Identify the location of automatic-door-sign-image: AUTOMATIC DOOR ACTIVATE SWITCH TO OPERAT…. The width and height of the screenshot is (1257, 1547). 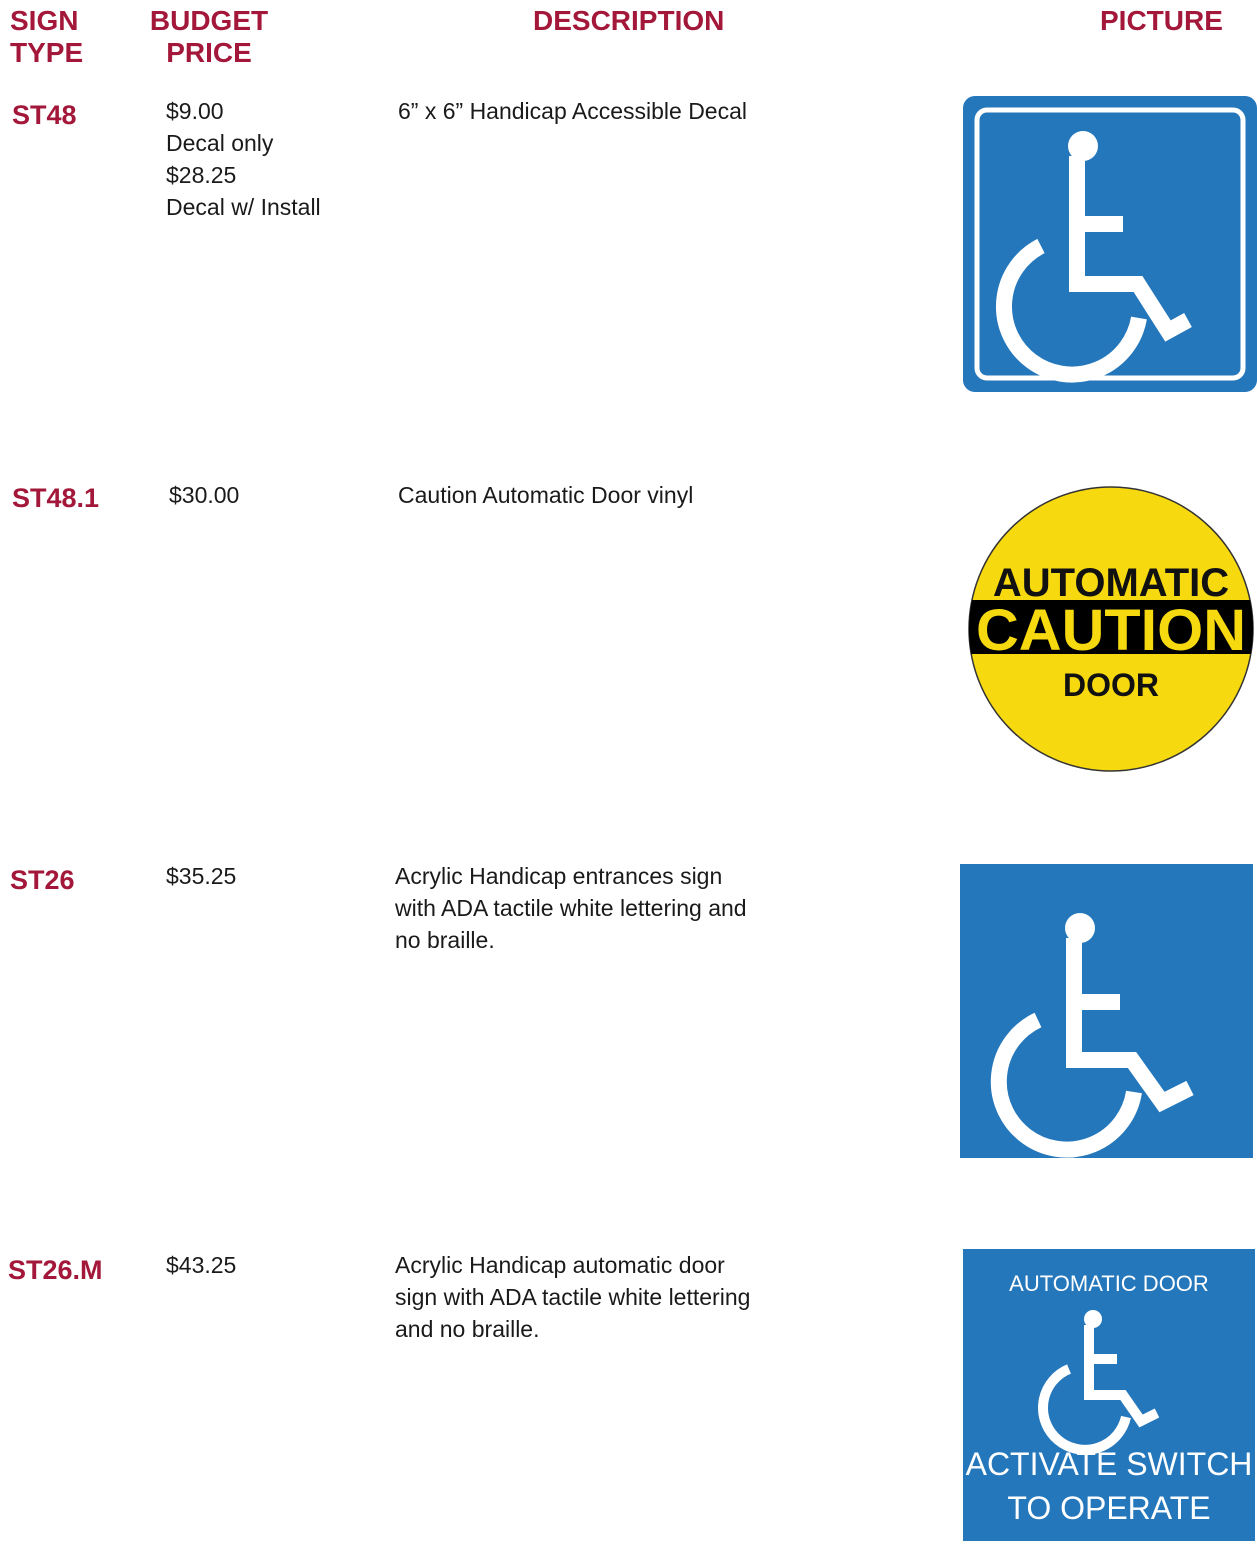
(1109, 1395).